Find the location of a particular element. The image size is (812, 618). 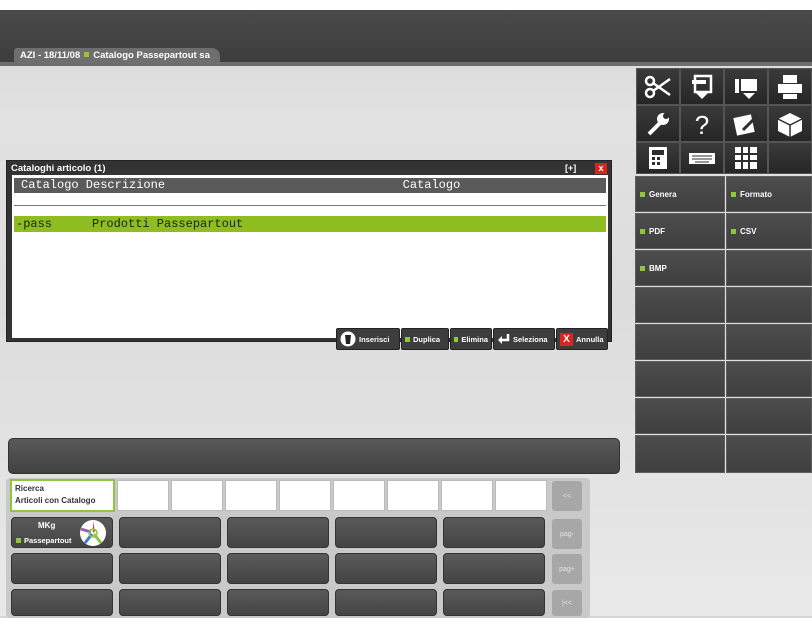

shortcut-line1: MKg is located at coordinates (47, 525).